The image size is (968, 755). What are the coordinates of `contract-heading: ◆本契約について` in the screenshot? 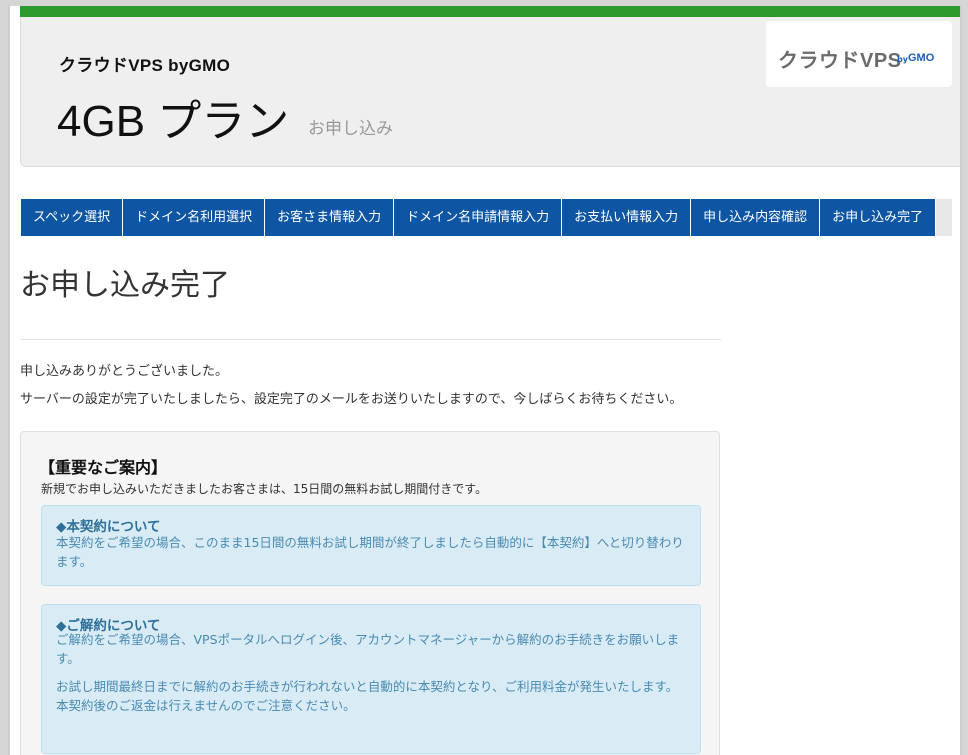 It's located at (108, 527).